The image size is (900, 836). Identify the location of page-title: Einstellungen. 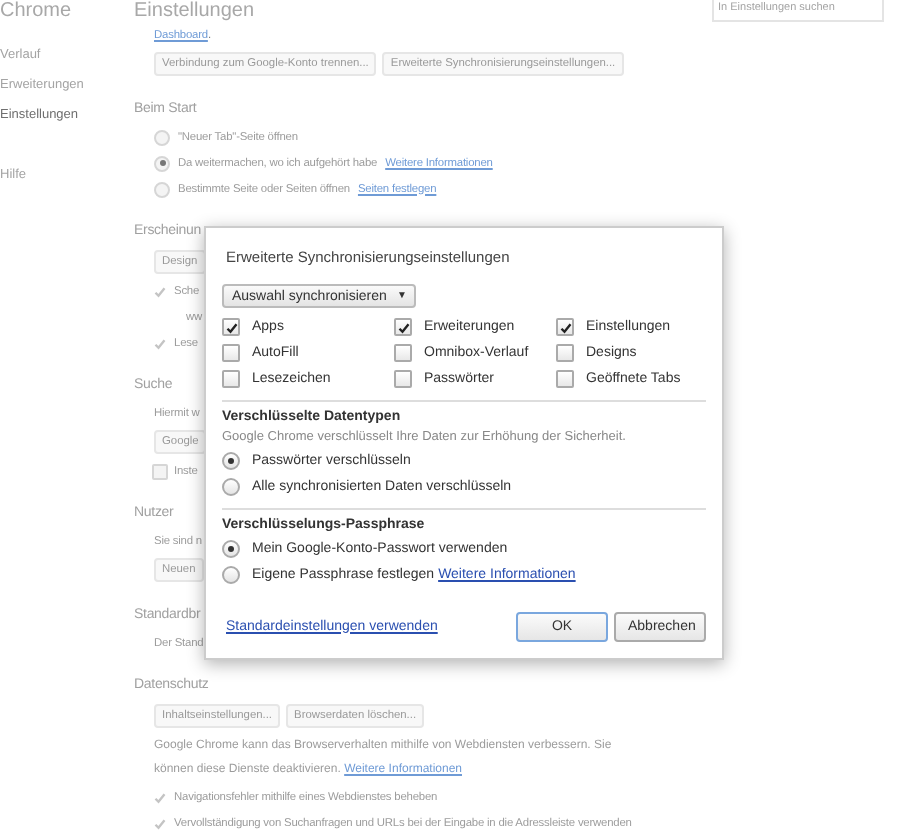
(194, 11).